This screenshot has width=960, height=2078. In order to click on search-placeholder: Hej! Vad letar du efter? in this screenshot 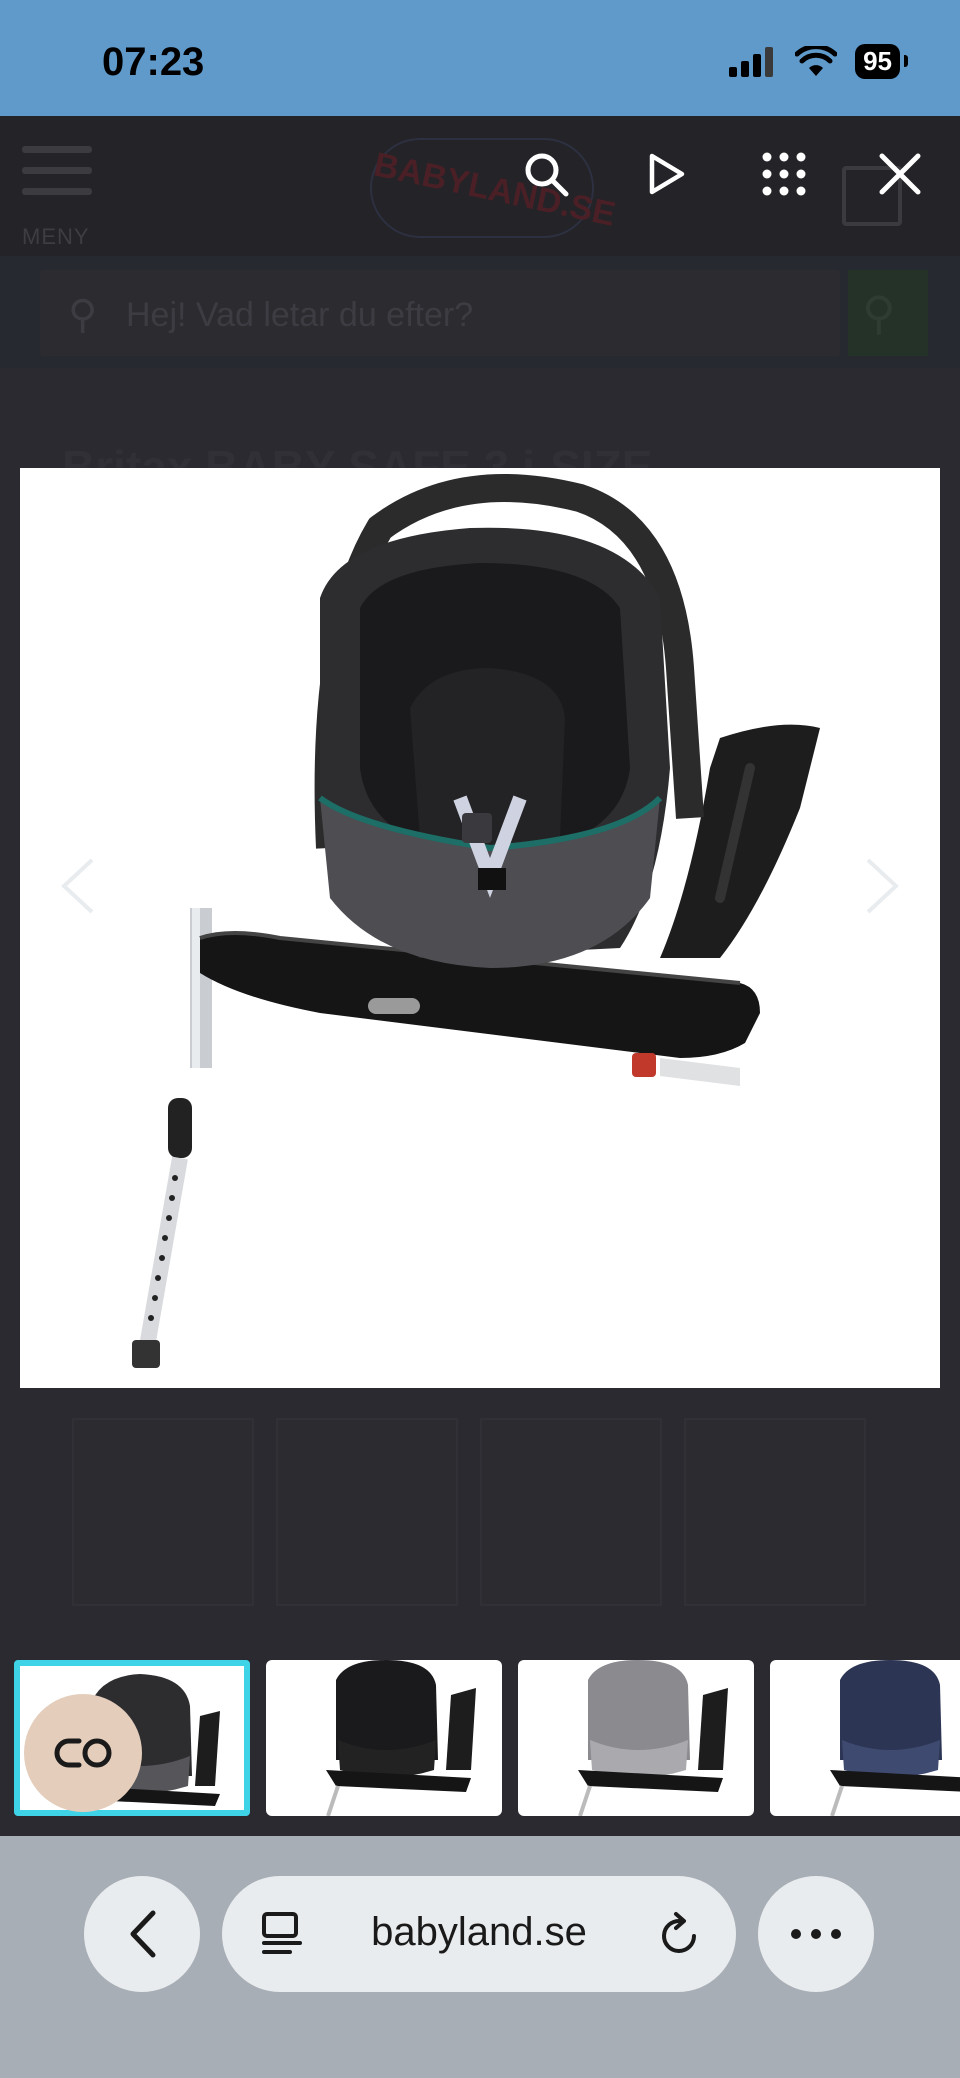, I will do `click(300, 315)`.